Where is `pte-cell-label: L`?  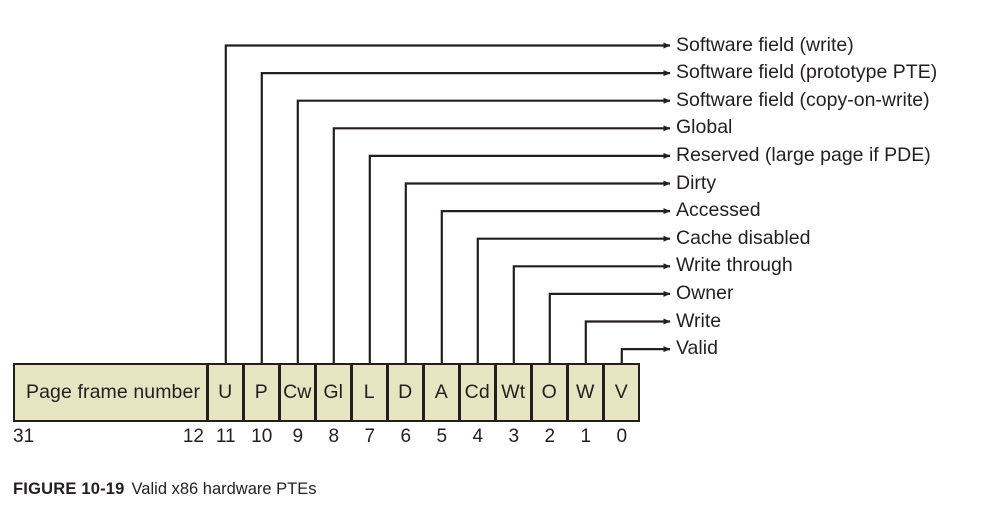 pte-cell-label: L is located at coordinates (369, 391).